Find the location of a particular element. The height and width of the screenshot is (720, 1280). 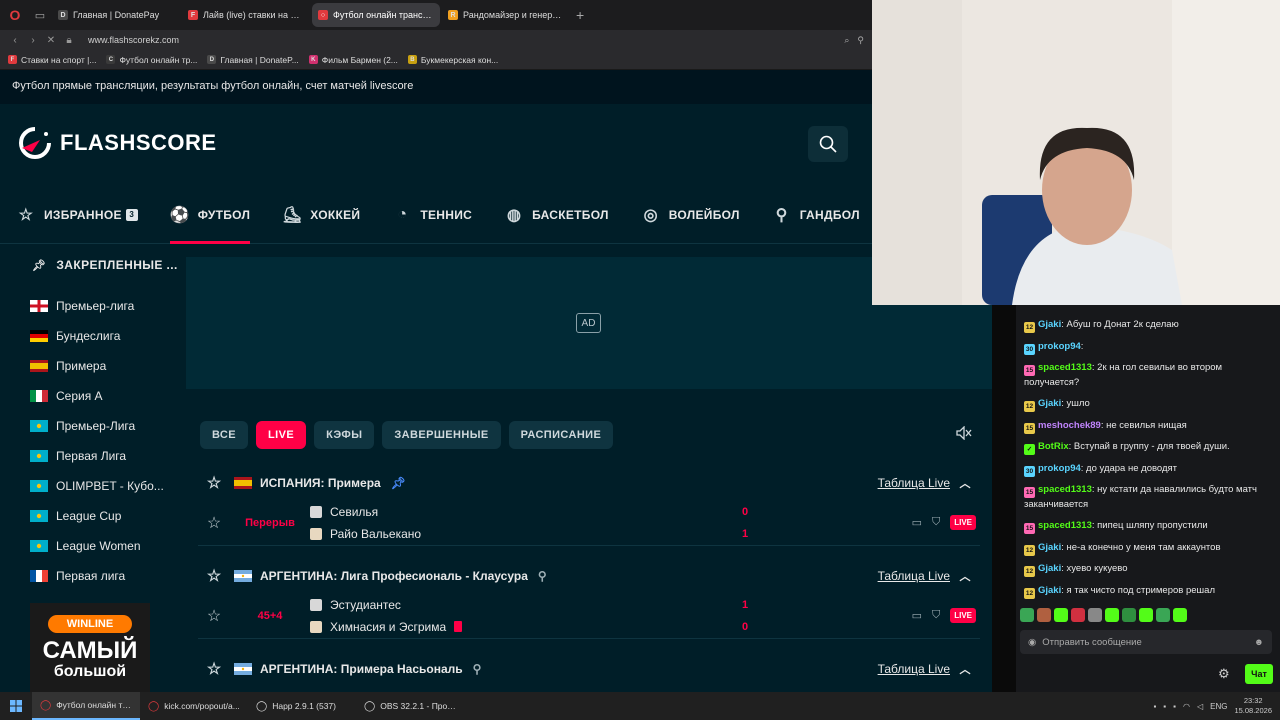

chat-username: BotRix is located at coordinates (1053, 446).